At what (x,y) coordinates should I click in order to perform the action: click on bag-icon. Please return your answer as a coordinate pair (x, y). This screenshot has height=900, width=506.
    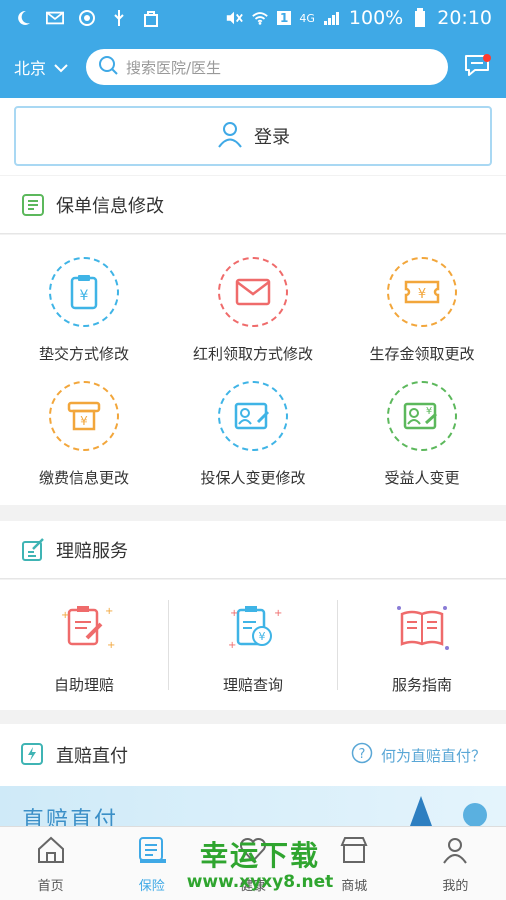
    Looking at the image, I should click on (151, 18).